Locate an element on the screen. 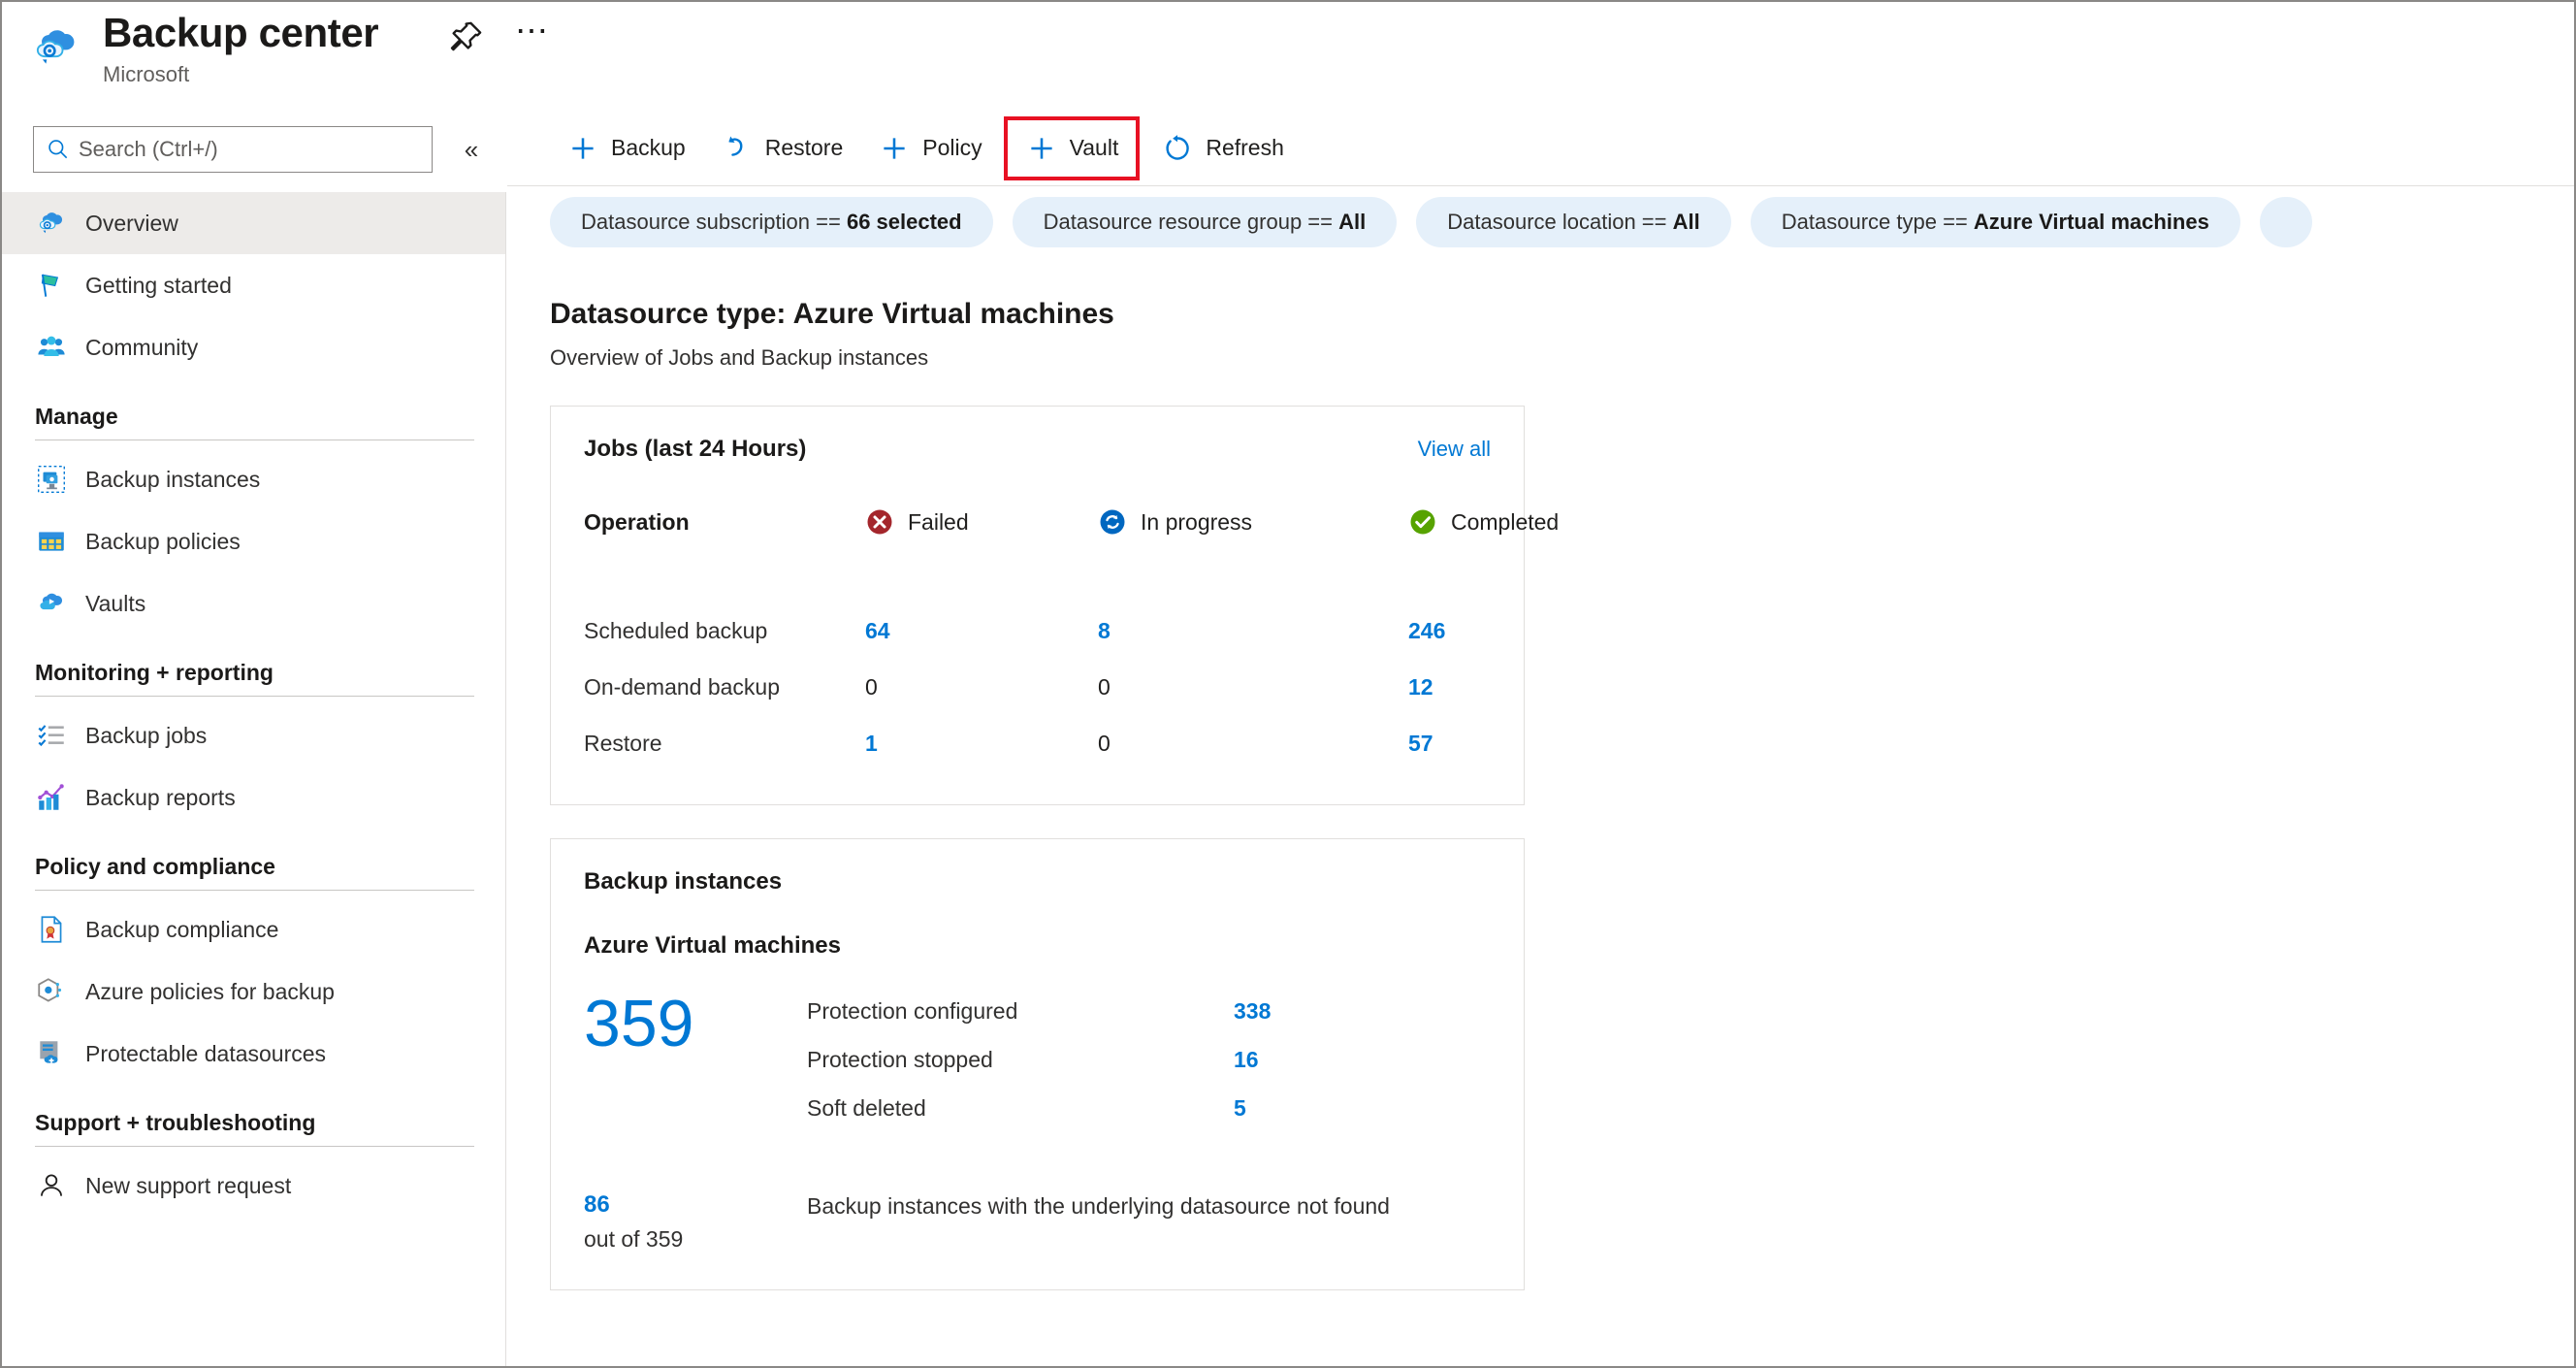  success-circle-icon is located at coordinates (1422, 522).